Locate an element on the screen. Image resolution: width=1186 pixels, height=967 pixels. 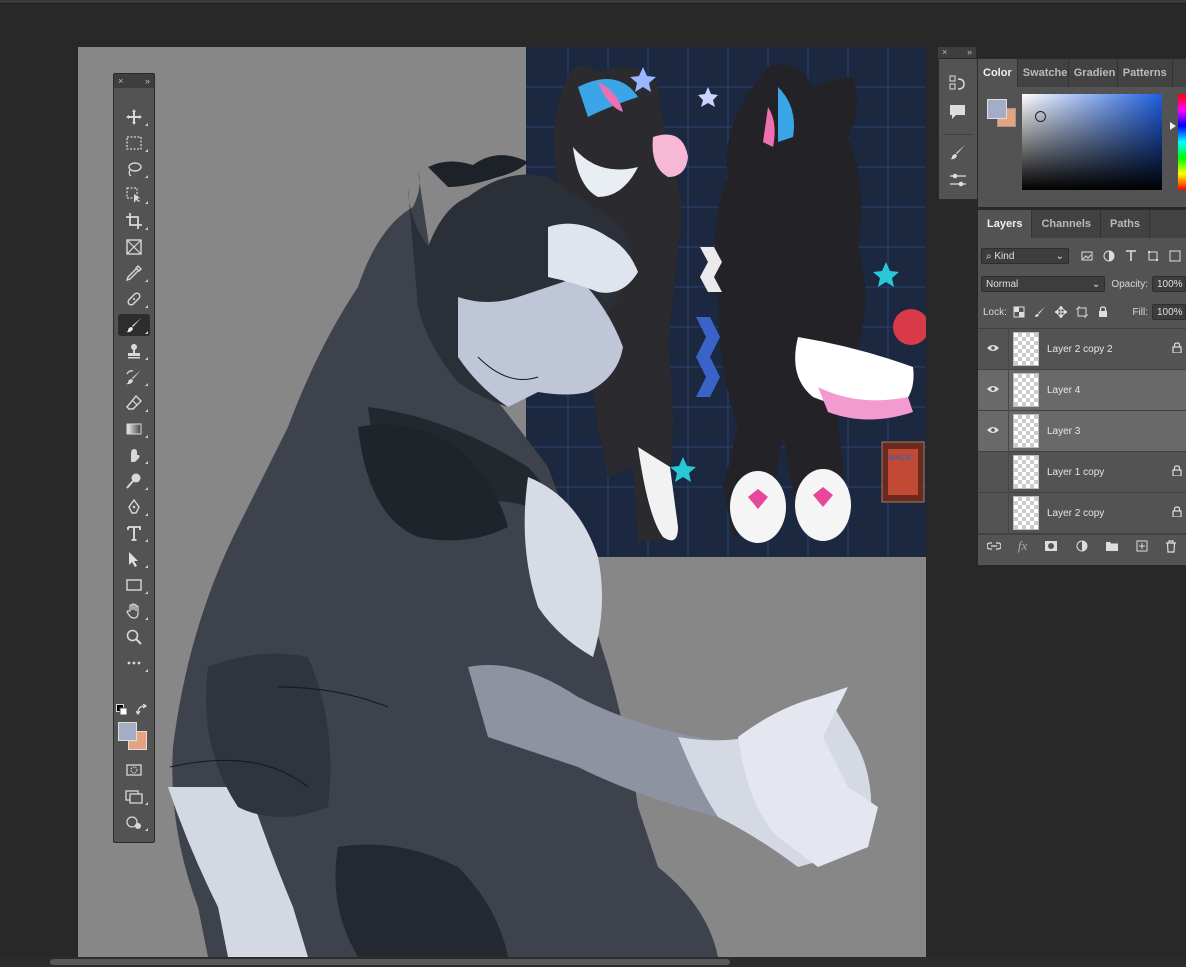
history-brush-tool is located at coordinates (134, 377).